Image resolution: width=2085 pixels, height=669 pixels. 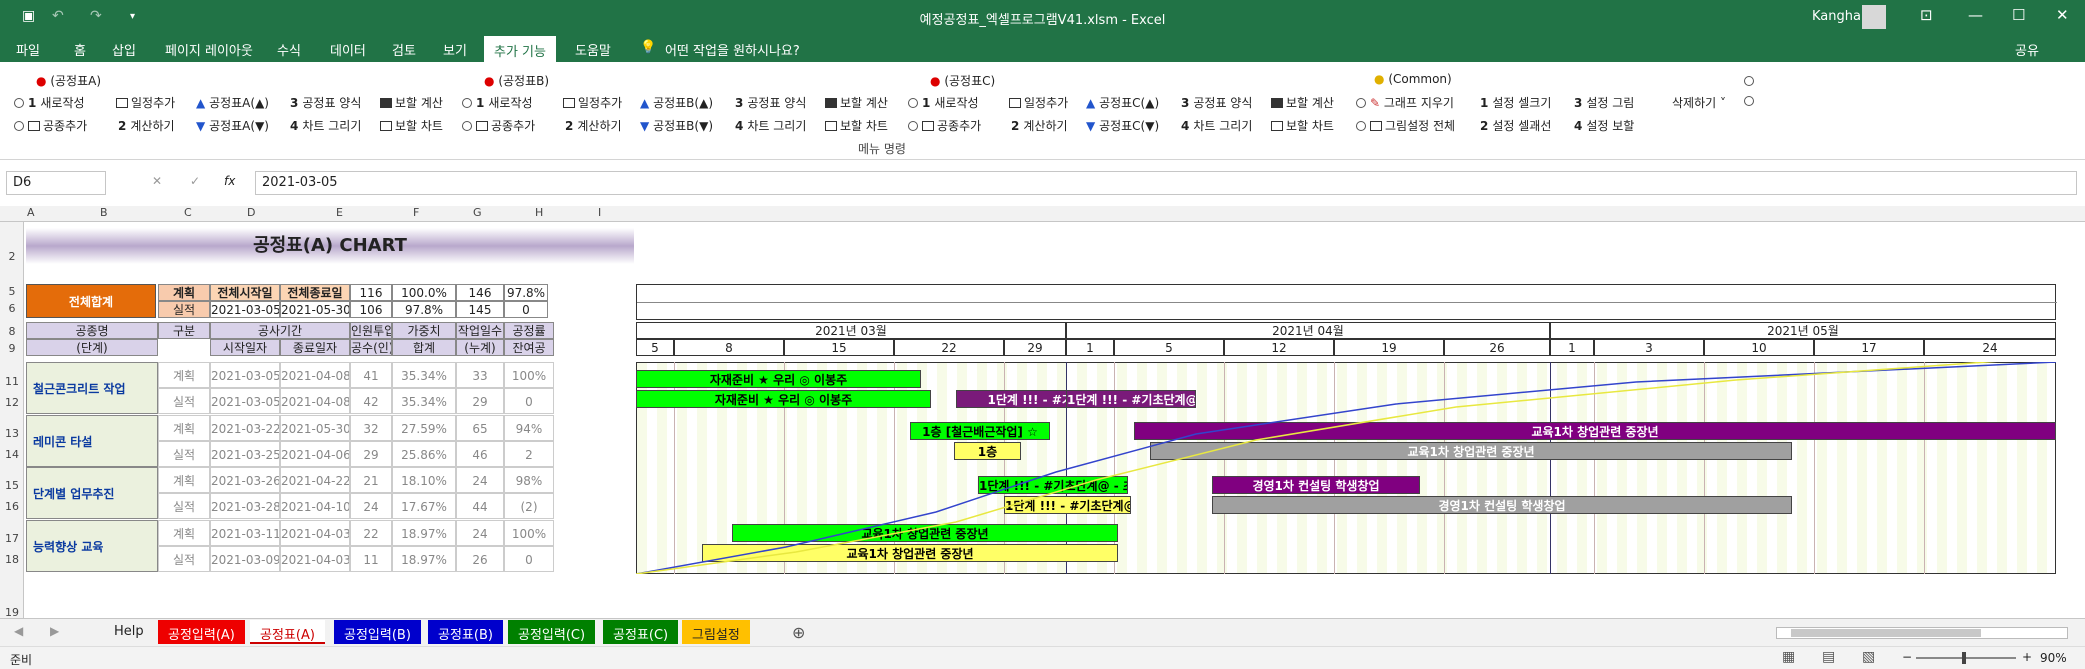 I want to click on c-weight-chart-button: 보할 차트, so click(x=1302, y=125).